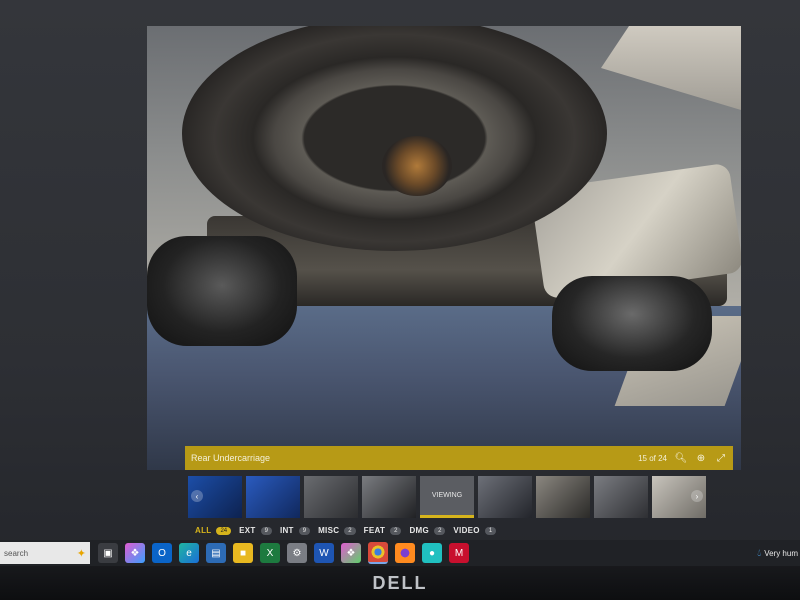  What do you see at coordinates (297, 553) in the screenshot?
I see `settings-icon: ⚙` at bounding box center [297, 553].